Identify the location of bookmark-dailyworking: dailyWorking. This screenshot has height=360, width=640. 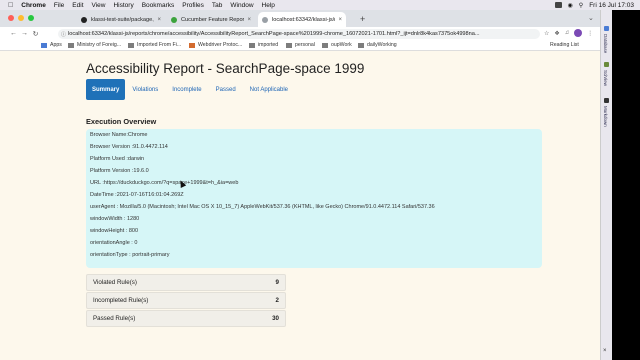
(377, 45).